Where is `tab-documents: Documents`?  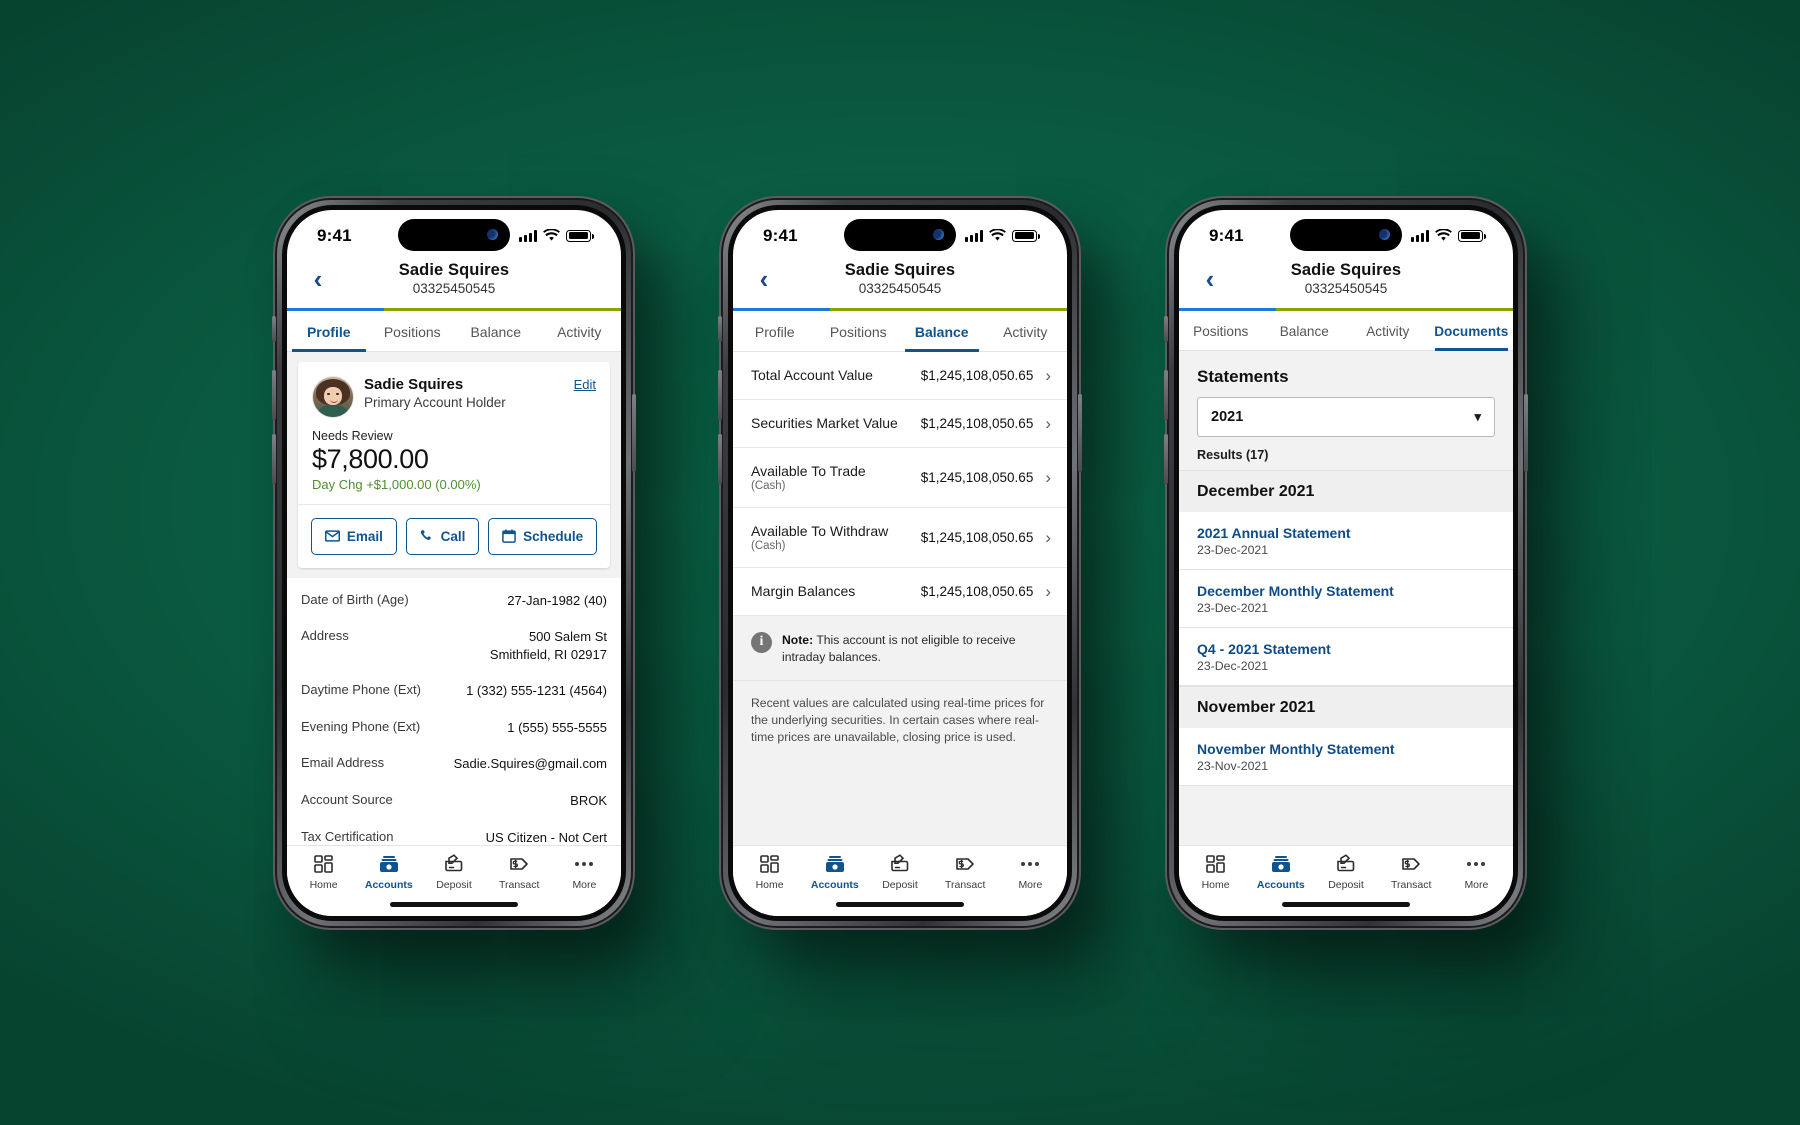
tab-documents: Documents is located at coordinates (1472, 331).